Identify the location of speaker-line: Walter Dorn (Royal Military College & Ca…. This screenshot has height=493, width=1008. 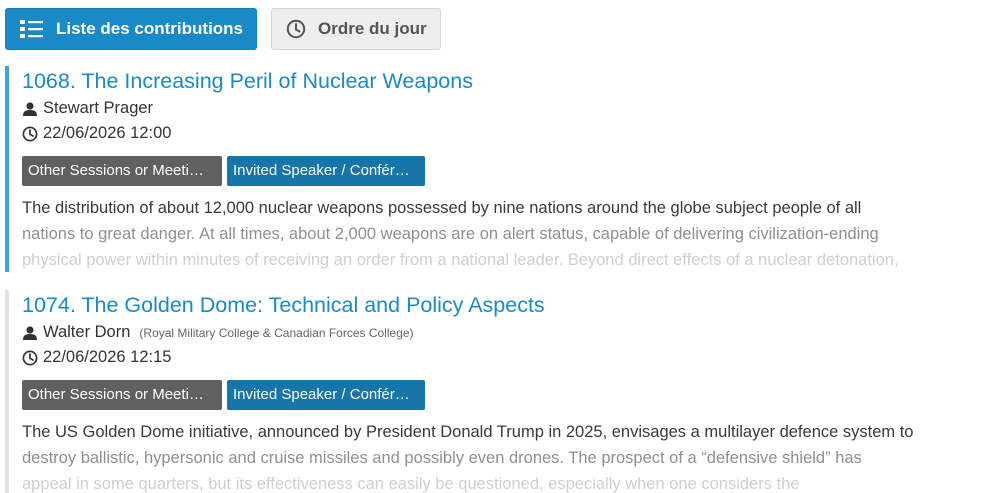
(515, 332).